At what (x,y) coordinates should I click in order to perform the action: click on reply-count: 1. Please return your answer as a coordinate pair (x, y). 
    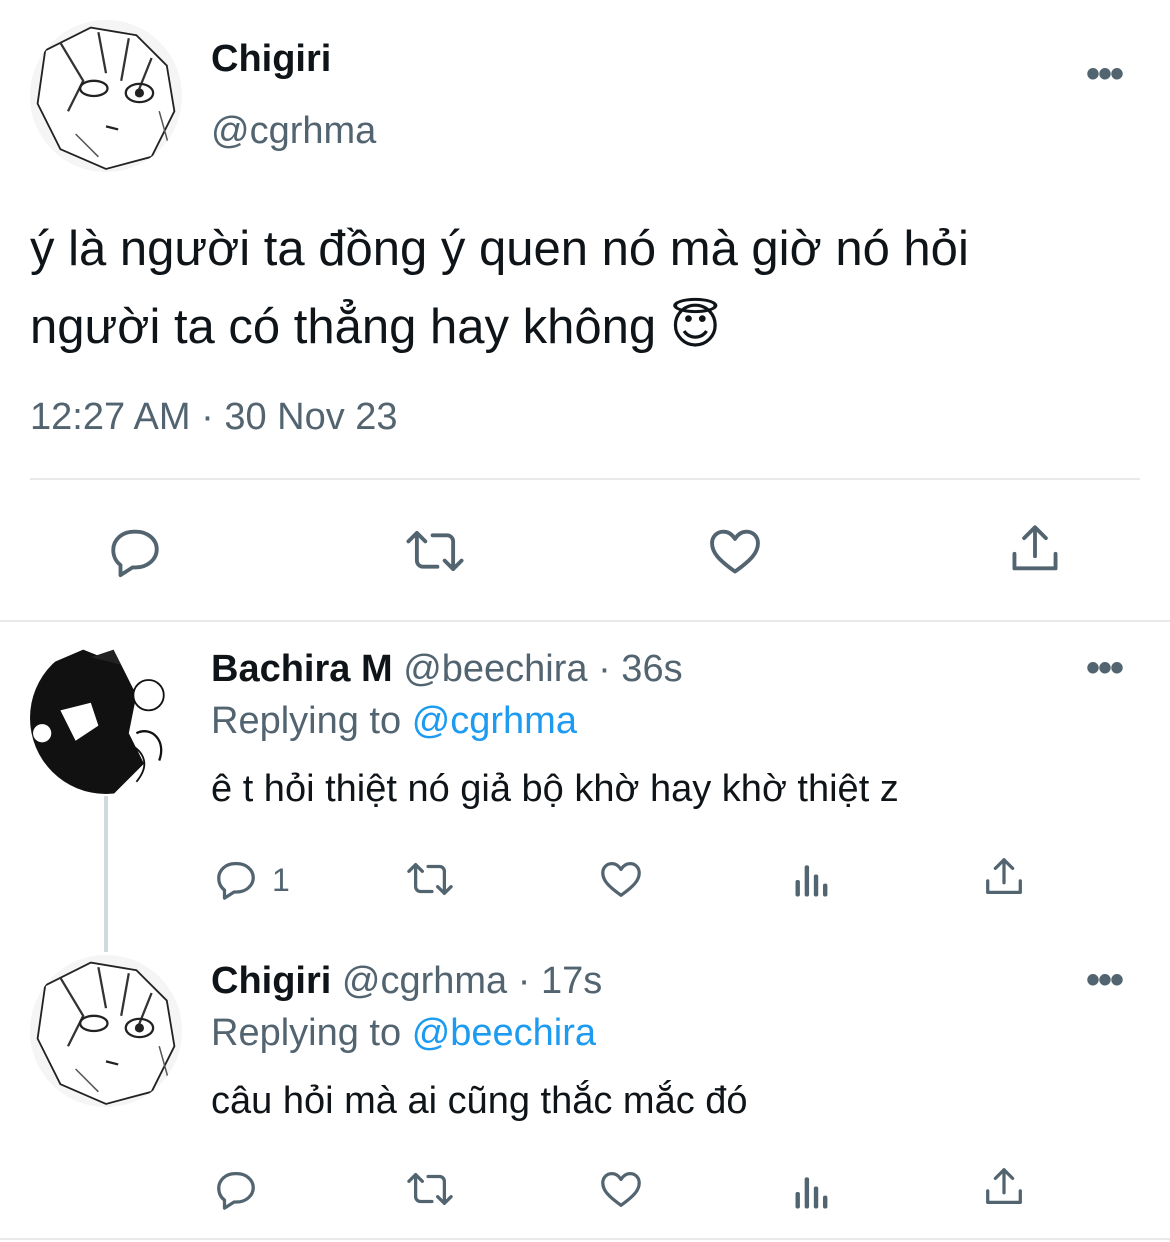
    Looking at the image, I should click on (281, 880).